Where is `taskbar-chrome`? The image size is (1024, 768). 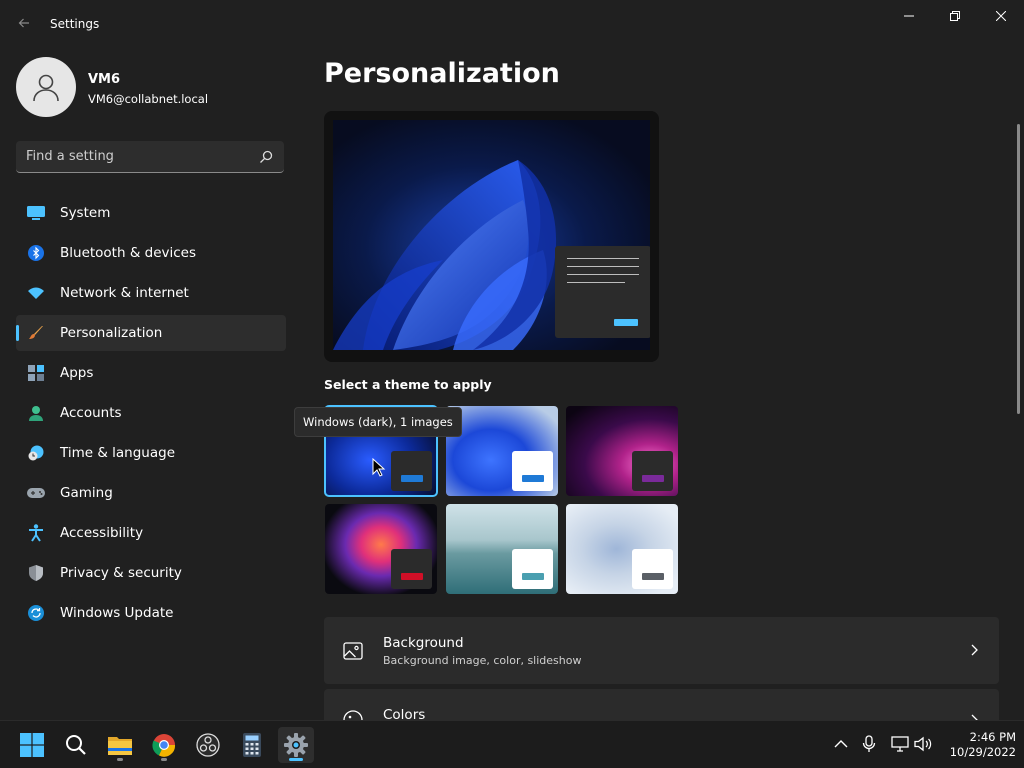 taskbar-chrome is located at coordinates (164, 745).